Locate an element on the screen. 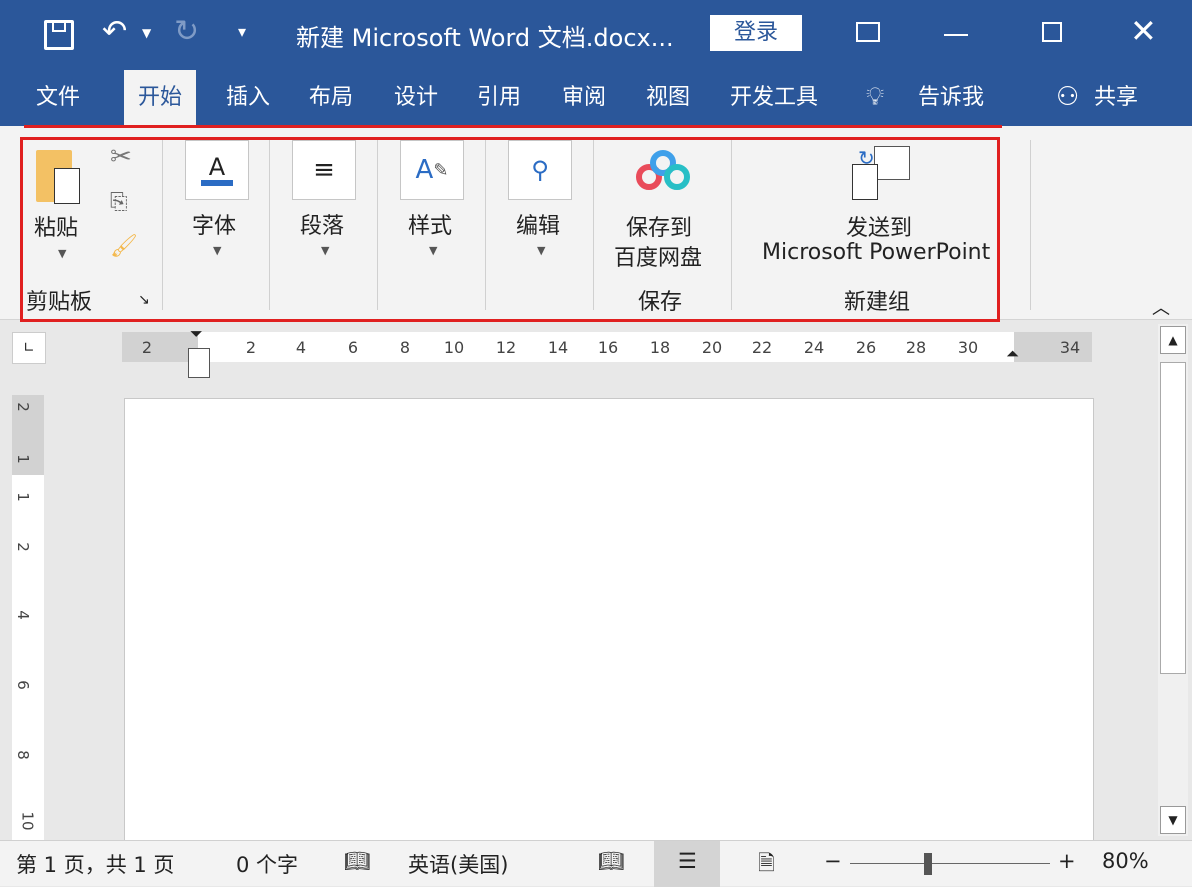  tab-view: 视图 is located at coordinates (668, 98).